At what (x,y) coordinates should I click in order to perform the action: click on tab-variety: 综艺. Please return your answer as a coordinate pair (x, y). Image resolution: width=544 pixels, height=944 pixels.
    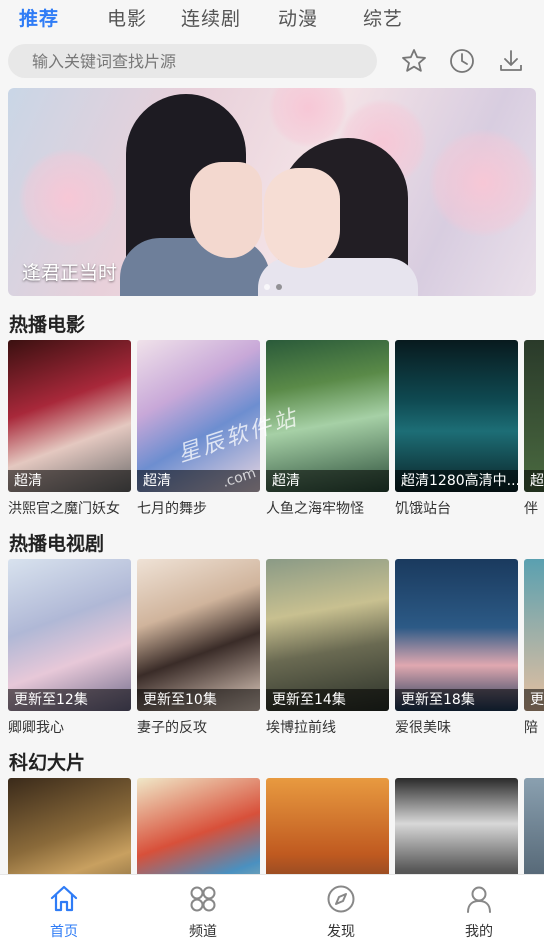
    Looking at the image, I should click on (383, 17).